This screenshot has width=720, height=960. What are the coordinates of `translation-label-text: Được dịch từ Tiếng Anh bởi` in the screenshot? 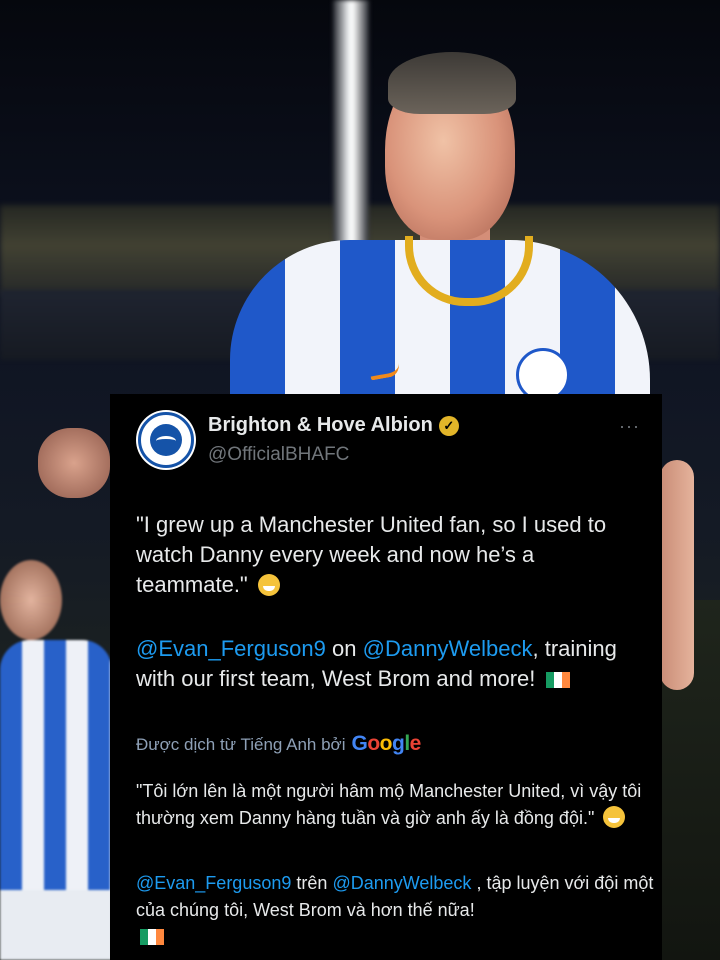 It's located at (241, 744).